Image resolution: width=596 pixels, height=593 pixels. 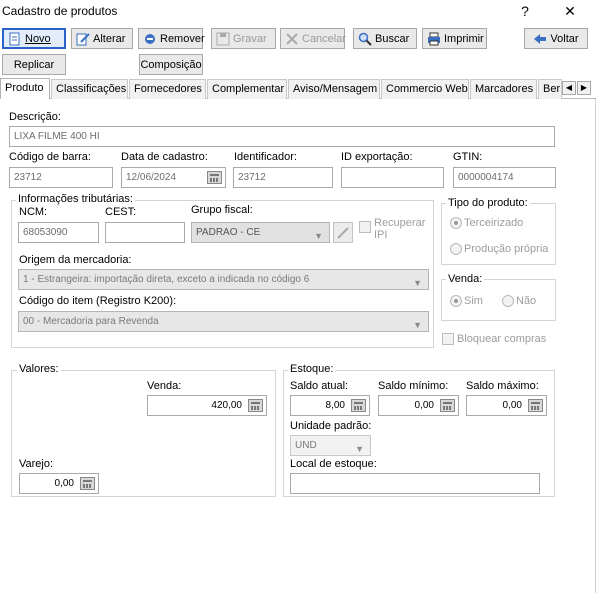 I want to click on saldo-atual-value: 8,00, so click(x=335, y=405).